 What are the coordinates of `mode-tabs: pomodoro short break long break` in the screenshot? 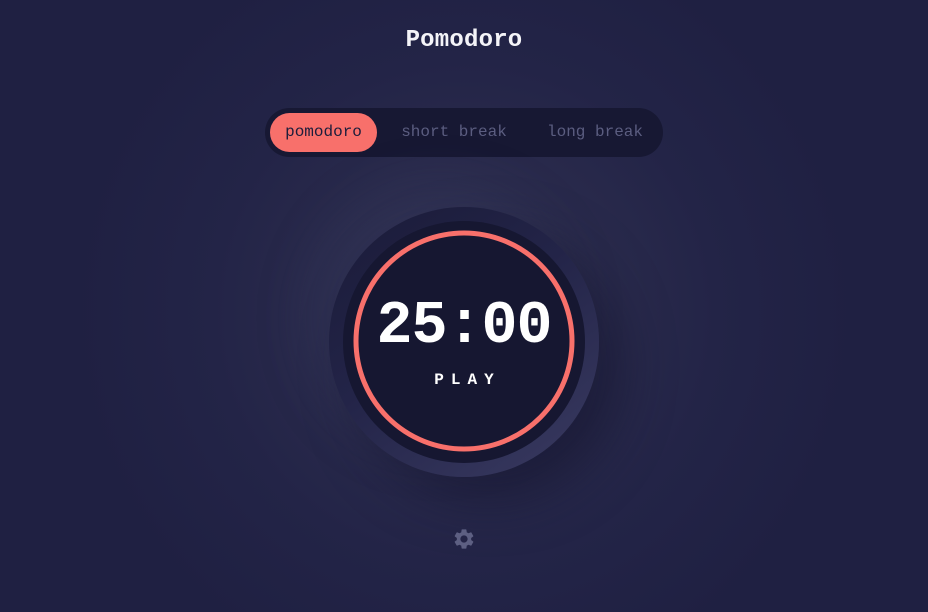 It's located at (464, 132).